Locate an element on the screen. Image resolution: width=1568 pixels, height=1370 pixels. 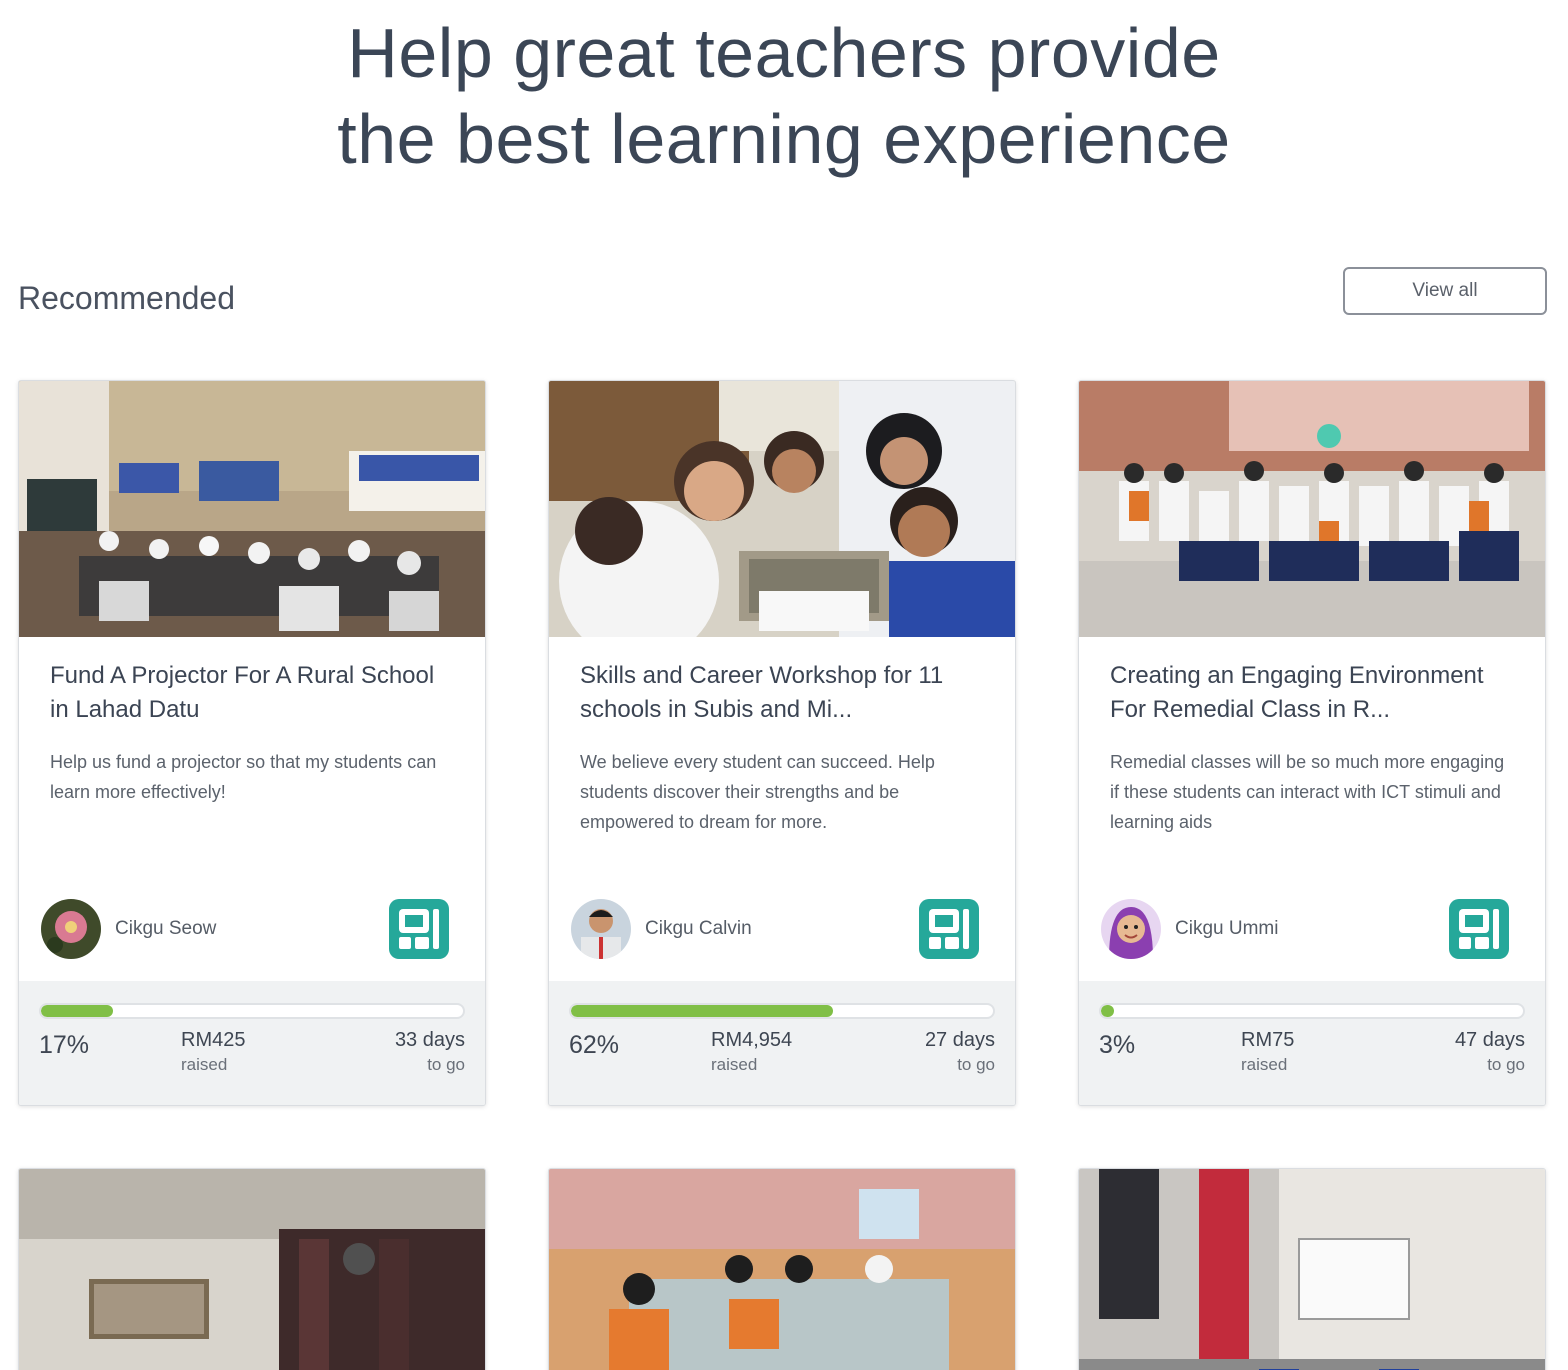
teacher-name: Cikgu Seow is located at coordinates (165, 929).